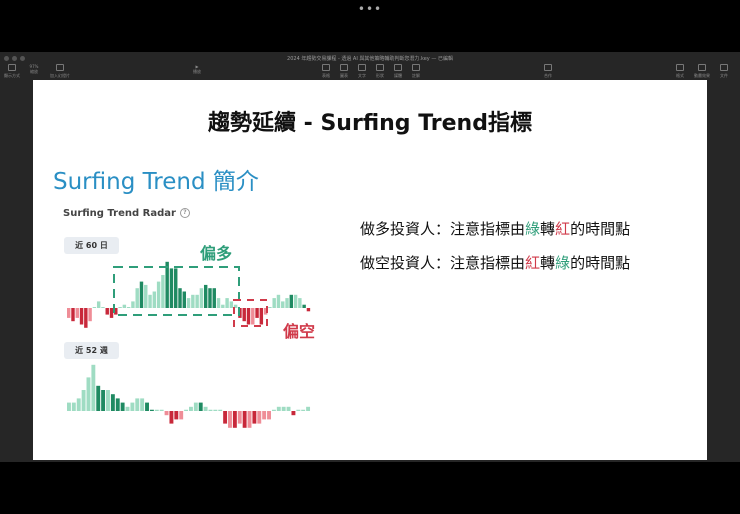  I want to click on label: 圖表, so click(344, 75).